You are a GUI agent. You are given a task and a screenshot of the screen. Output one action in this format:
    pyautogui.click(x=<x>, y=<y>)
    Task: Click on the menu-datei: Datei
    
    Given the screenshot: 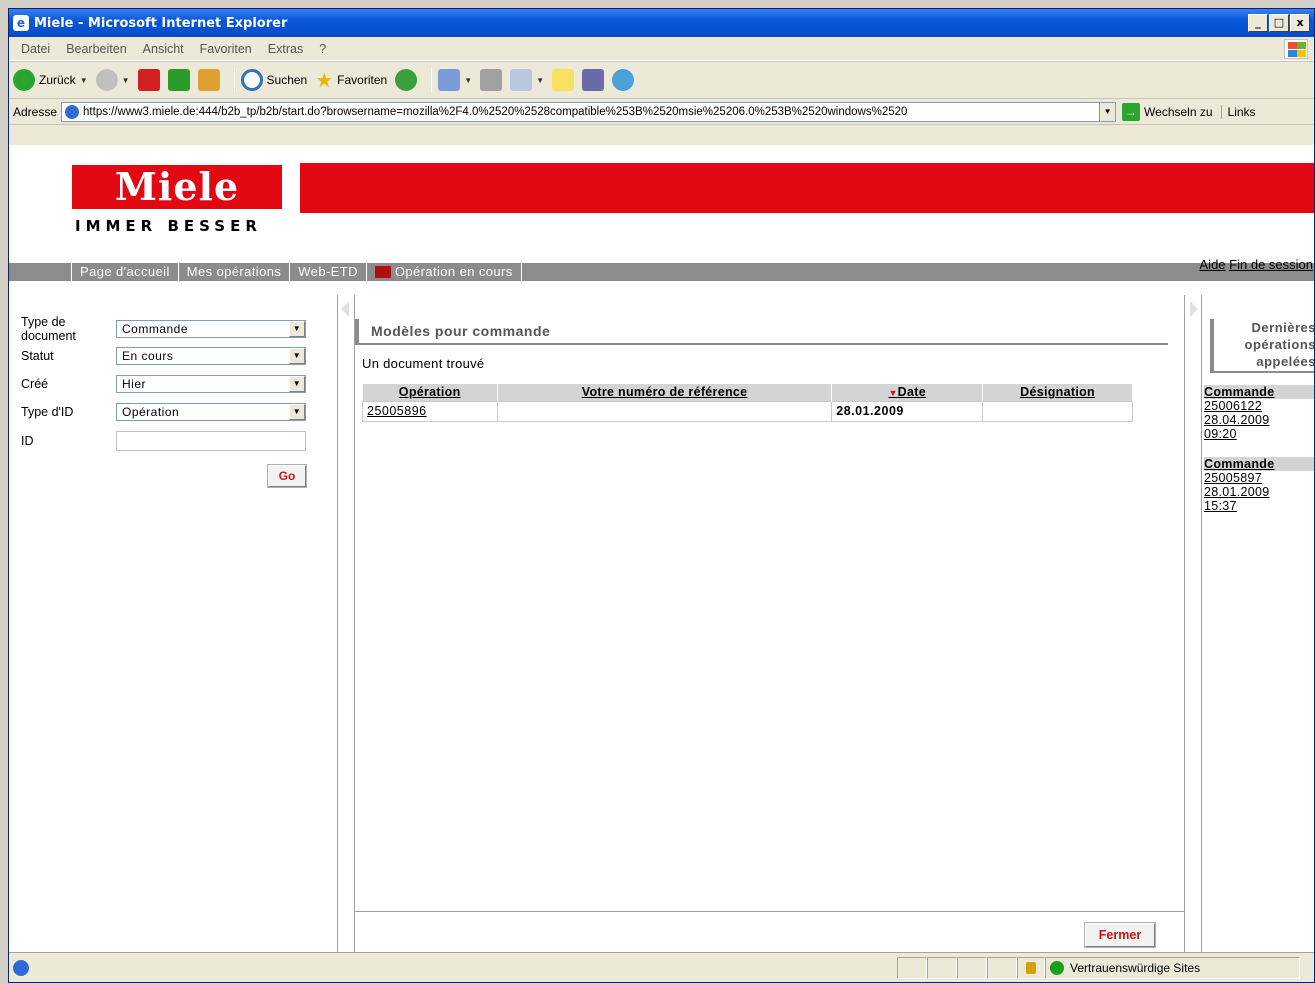 What is the action you would take?
    pyautogui.click(x=35, y=49)
    